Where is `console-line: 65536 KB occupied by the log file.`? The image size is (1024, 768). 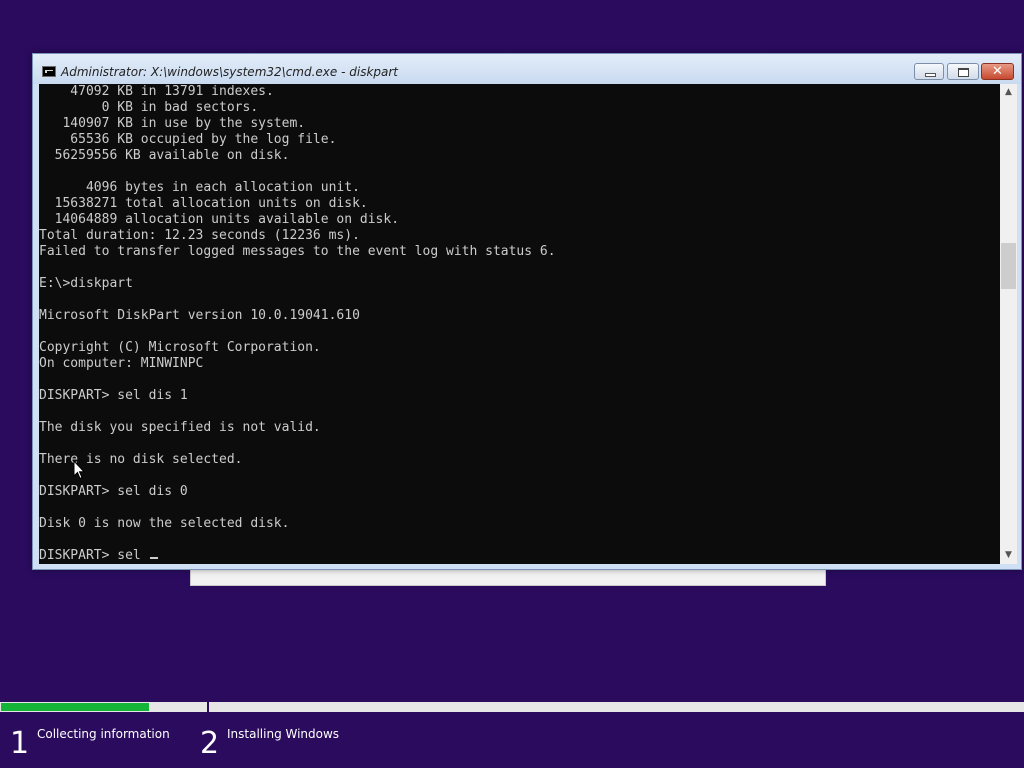
console-line: 65536 KB occupied by the log file. is located at coordinates (203, 139).